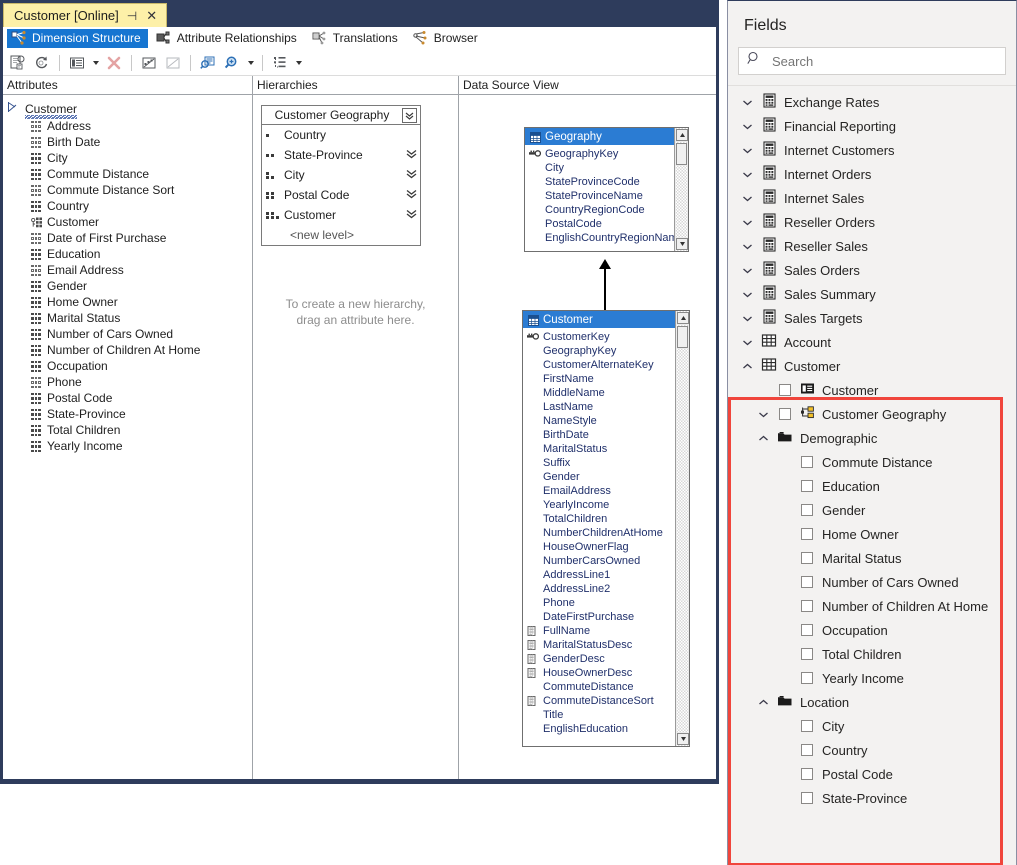  What do you see at coordinates (606, 238) in the screenshot?
I see `dsv-column: EnglishCountryRegionName` at bounding box center [606, 238].